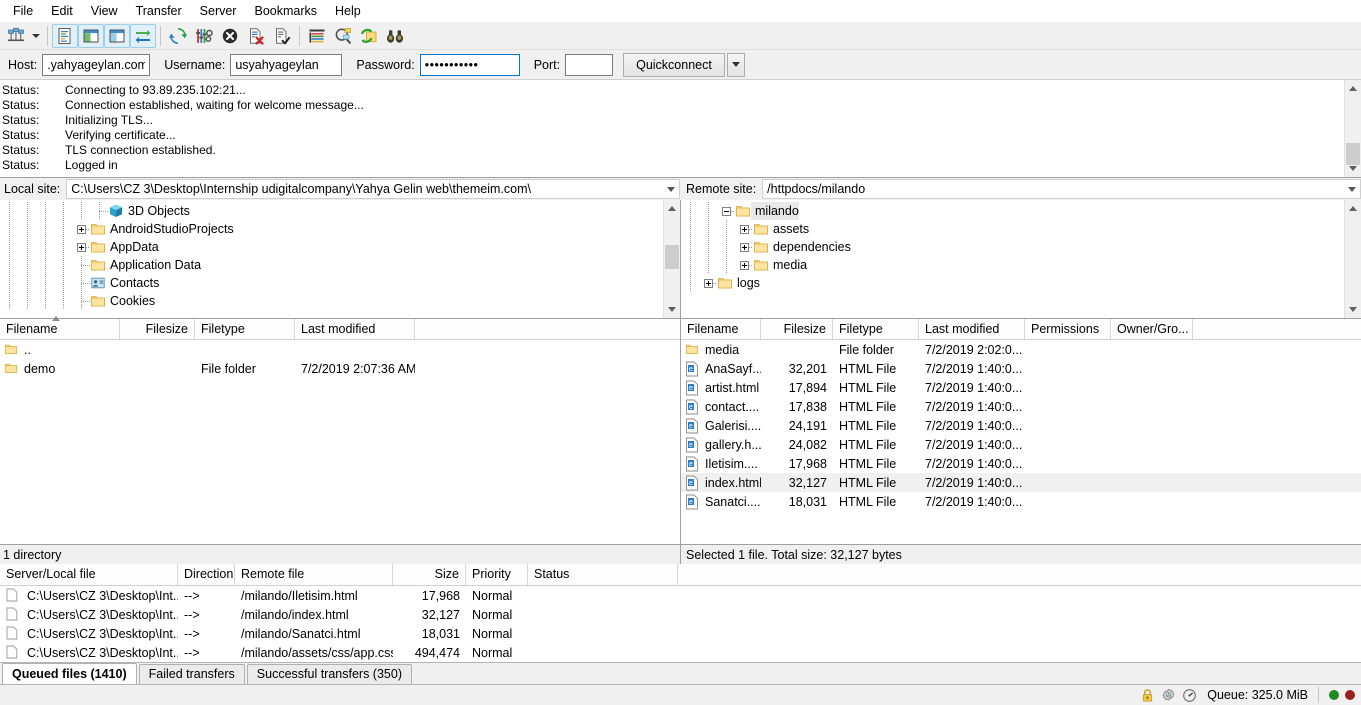 This screenshot has height=705, width=1361. What do you see at coordinates (1012, 229) in the screenshot?
I see `tree-node-assets: assets` at bounding box center [1012, 229].